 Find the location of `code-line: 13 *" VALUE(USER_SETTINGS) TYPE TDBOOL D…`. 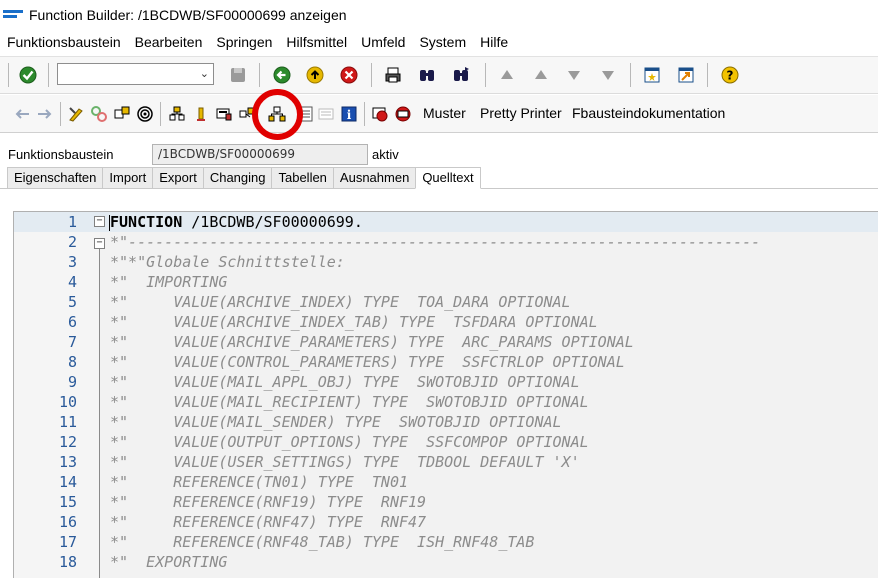

code-line: 13 *" VALUE(USER_SETTINGS) TYPE TDBOOL D… is located at coordinates (446, 462).